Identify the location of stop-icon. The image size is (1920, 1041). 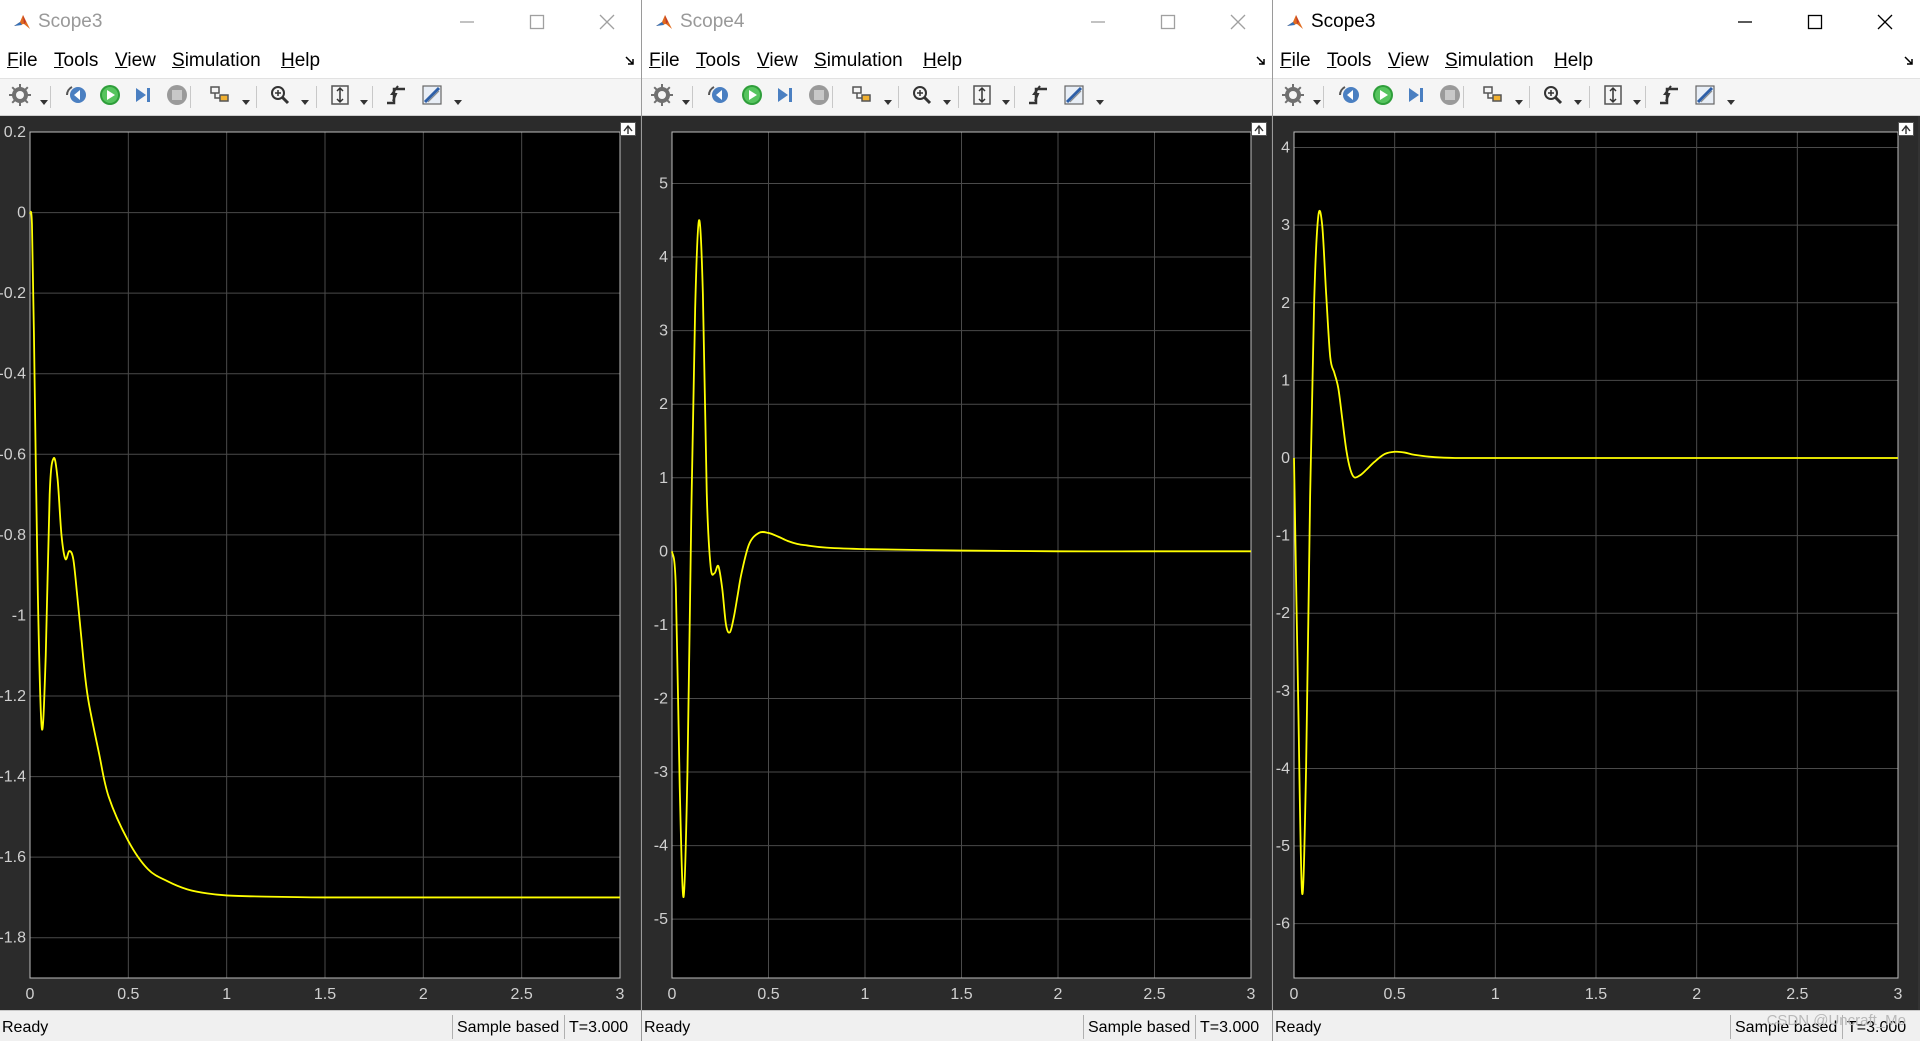
(1450, 97).